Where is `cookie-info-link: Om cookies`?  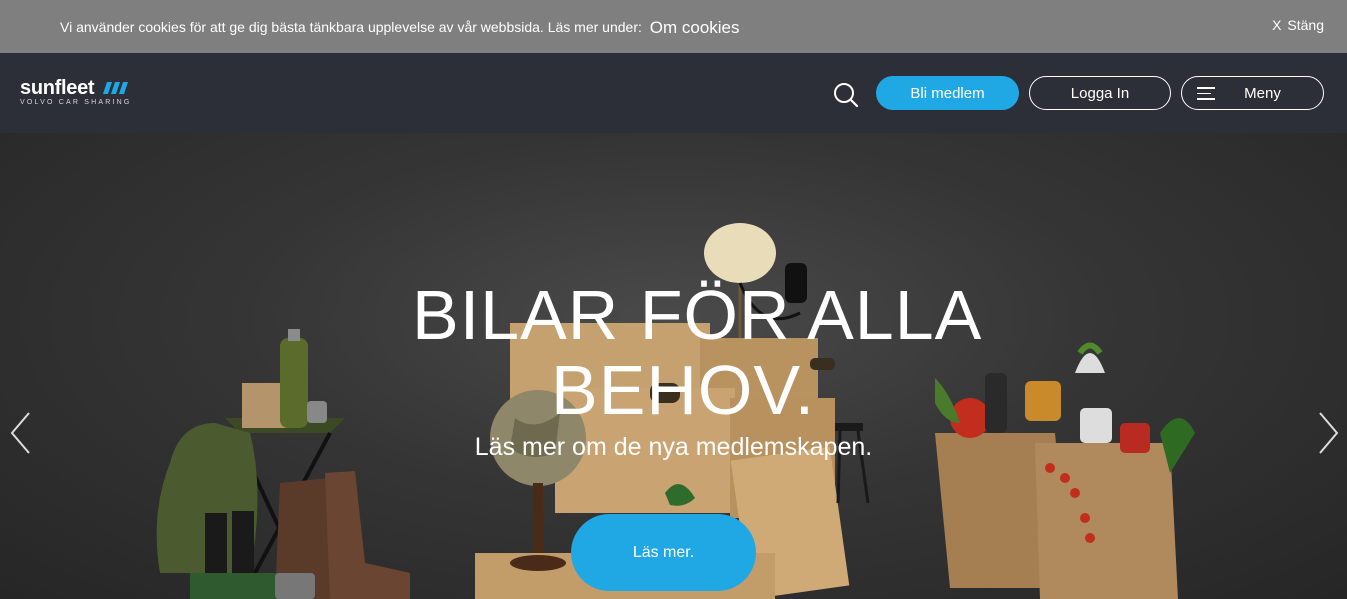
cookie-info-link: Om cookies is located at coordinates (695, 27).